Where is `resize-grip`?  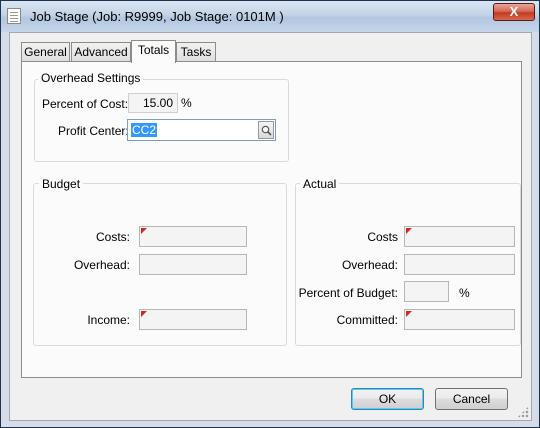
resize-grip is located at coordinates (523, 412).